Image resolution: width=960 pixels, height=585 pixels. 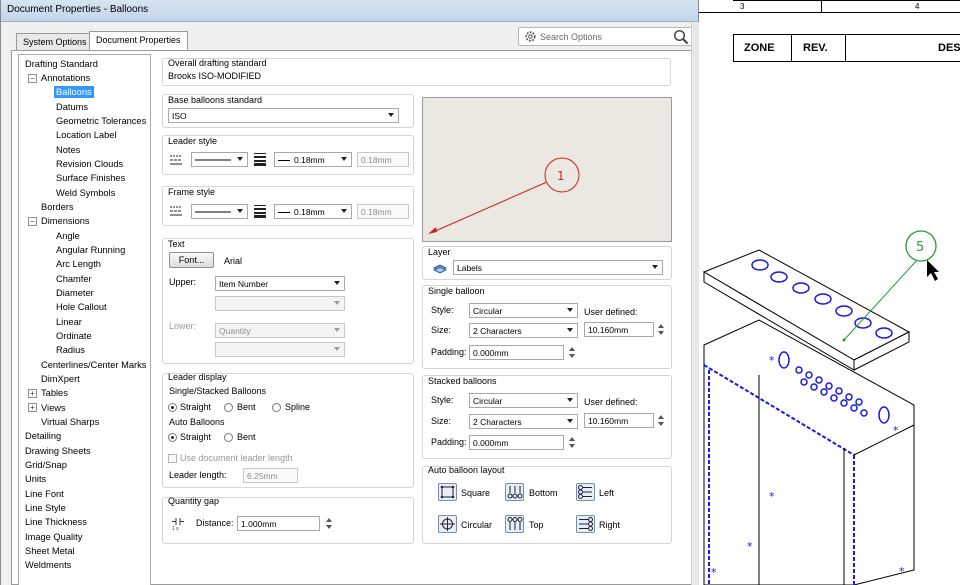 I want to click on tree-item-arc-length: Arc Length, so click(x=78, y=264).